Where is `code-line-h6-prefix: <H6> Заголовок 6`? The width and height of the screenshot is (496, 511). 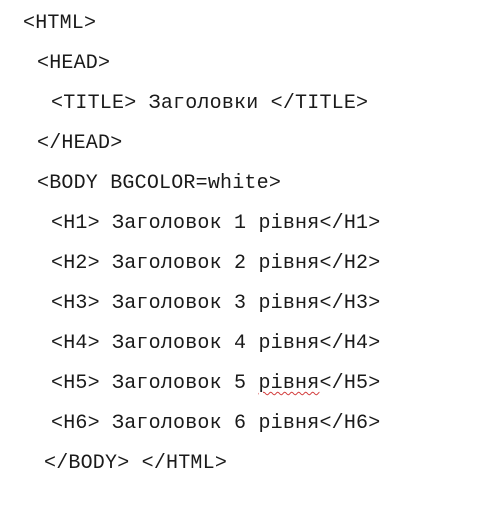
code-line-h6-prefix: <H6> Заголовок 6 is located at coordinates (155, 423).